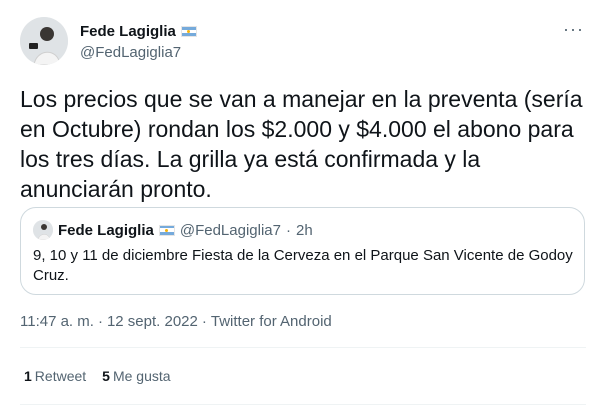 Image resolution: width=602 pixels, height=406 pixels. Describe the element at coordinates (152, 321) in the screenshot. I see `tweet-date: 12 sept. 2022` at that location.